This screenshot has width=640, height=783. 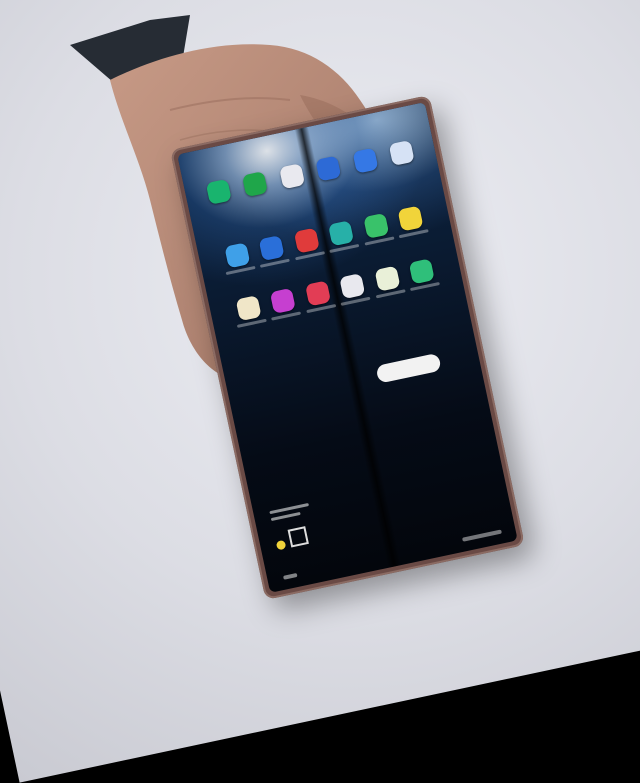 What do you see at coordinates (410, 218) in the screenshot?
I see `app-icon-6-glyph` at bounding box center [410, 218].